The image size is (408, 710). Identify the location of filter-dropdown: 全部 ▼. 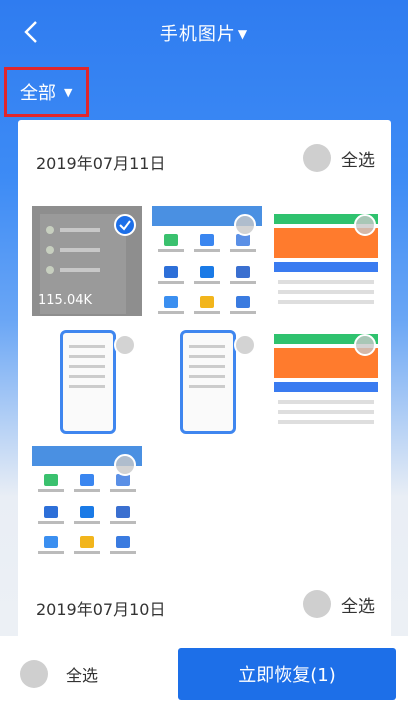
(46, 92).